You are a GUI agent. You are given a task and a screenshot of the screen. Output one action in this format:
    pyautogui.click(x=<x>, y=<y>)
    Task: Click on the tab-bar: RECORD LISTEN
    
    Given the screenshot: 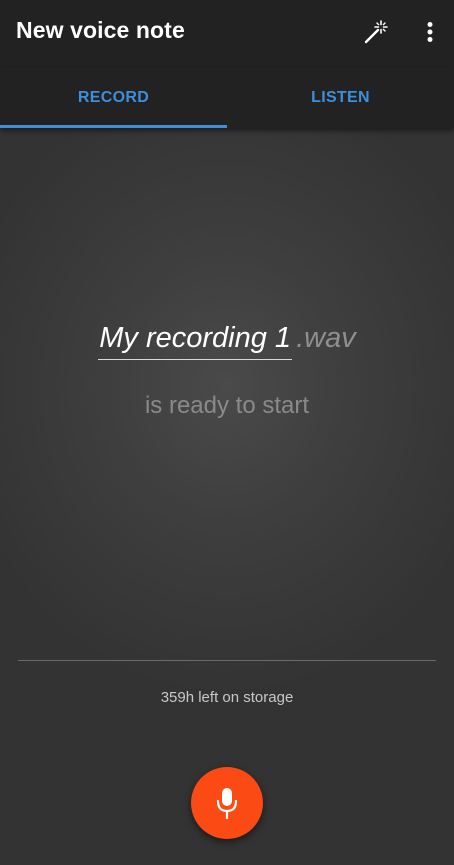 What is the action you would take?
    pyautogui.click(x=227, y=98)
    